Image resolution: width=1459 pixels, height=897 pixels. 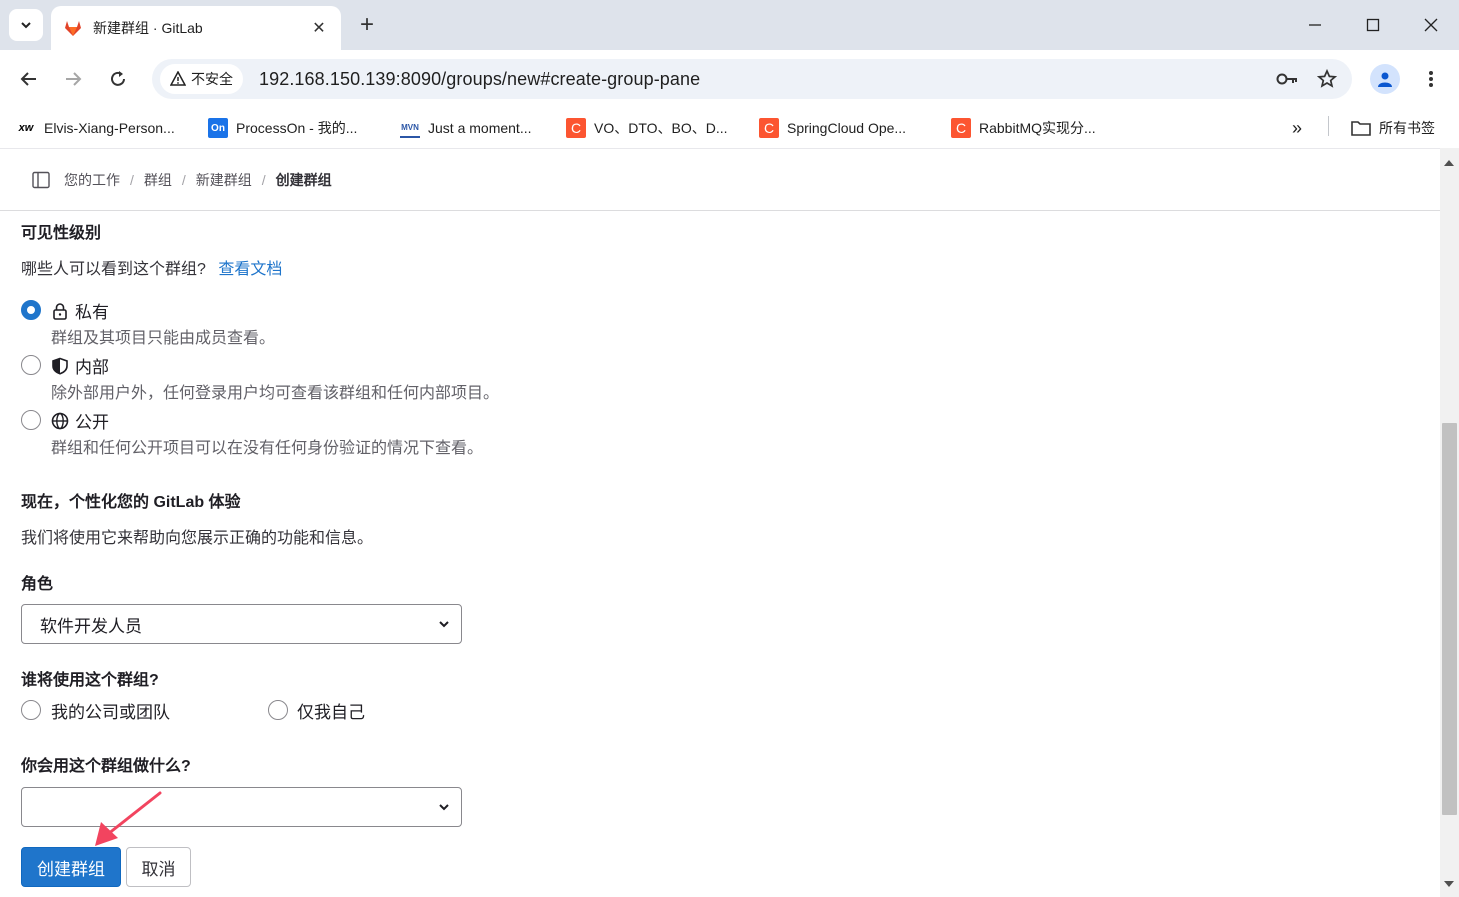 What do you see at coordinates (158, 867) in the screenshot?
I see `cancel-button: 取消` at bounding box center [158, 867].